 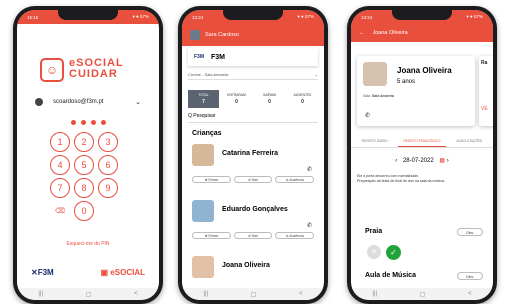 I want to click on key-2: 2, so click(x=84, y=142).